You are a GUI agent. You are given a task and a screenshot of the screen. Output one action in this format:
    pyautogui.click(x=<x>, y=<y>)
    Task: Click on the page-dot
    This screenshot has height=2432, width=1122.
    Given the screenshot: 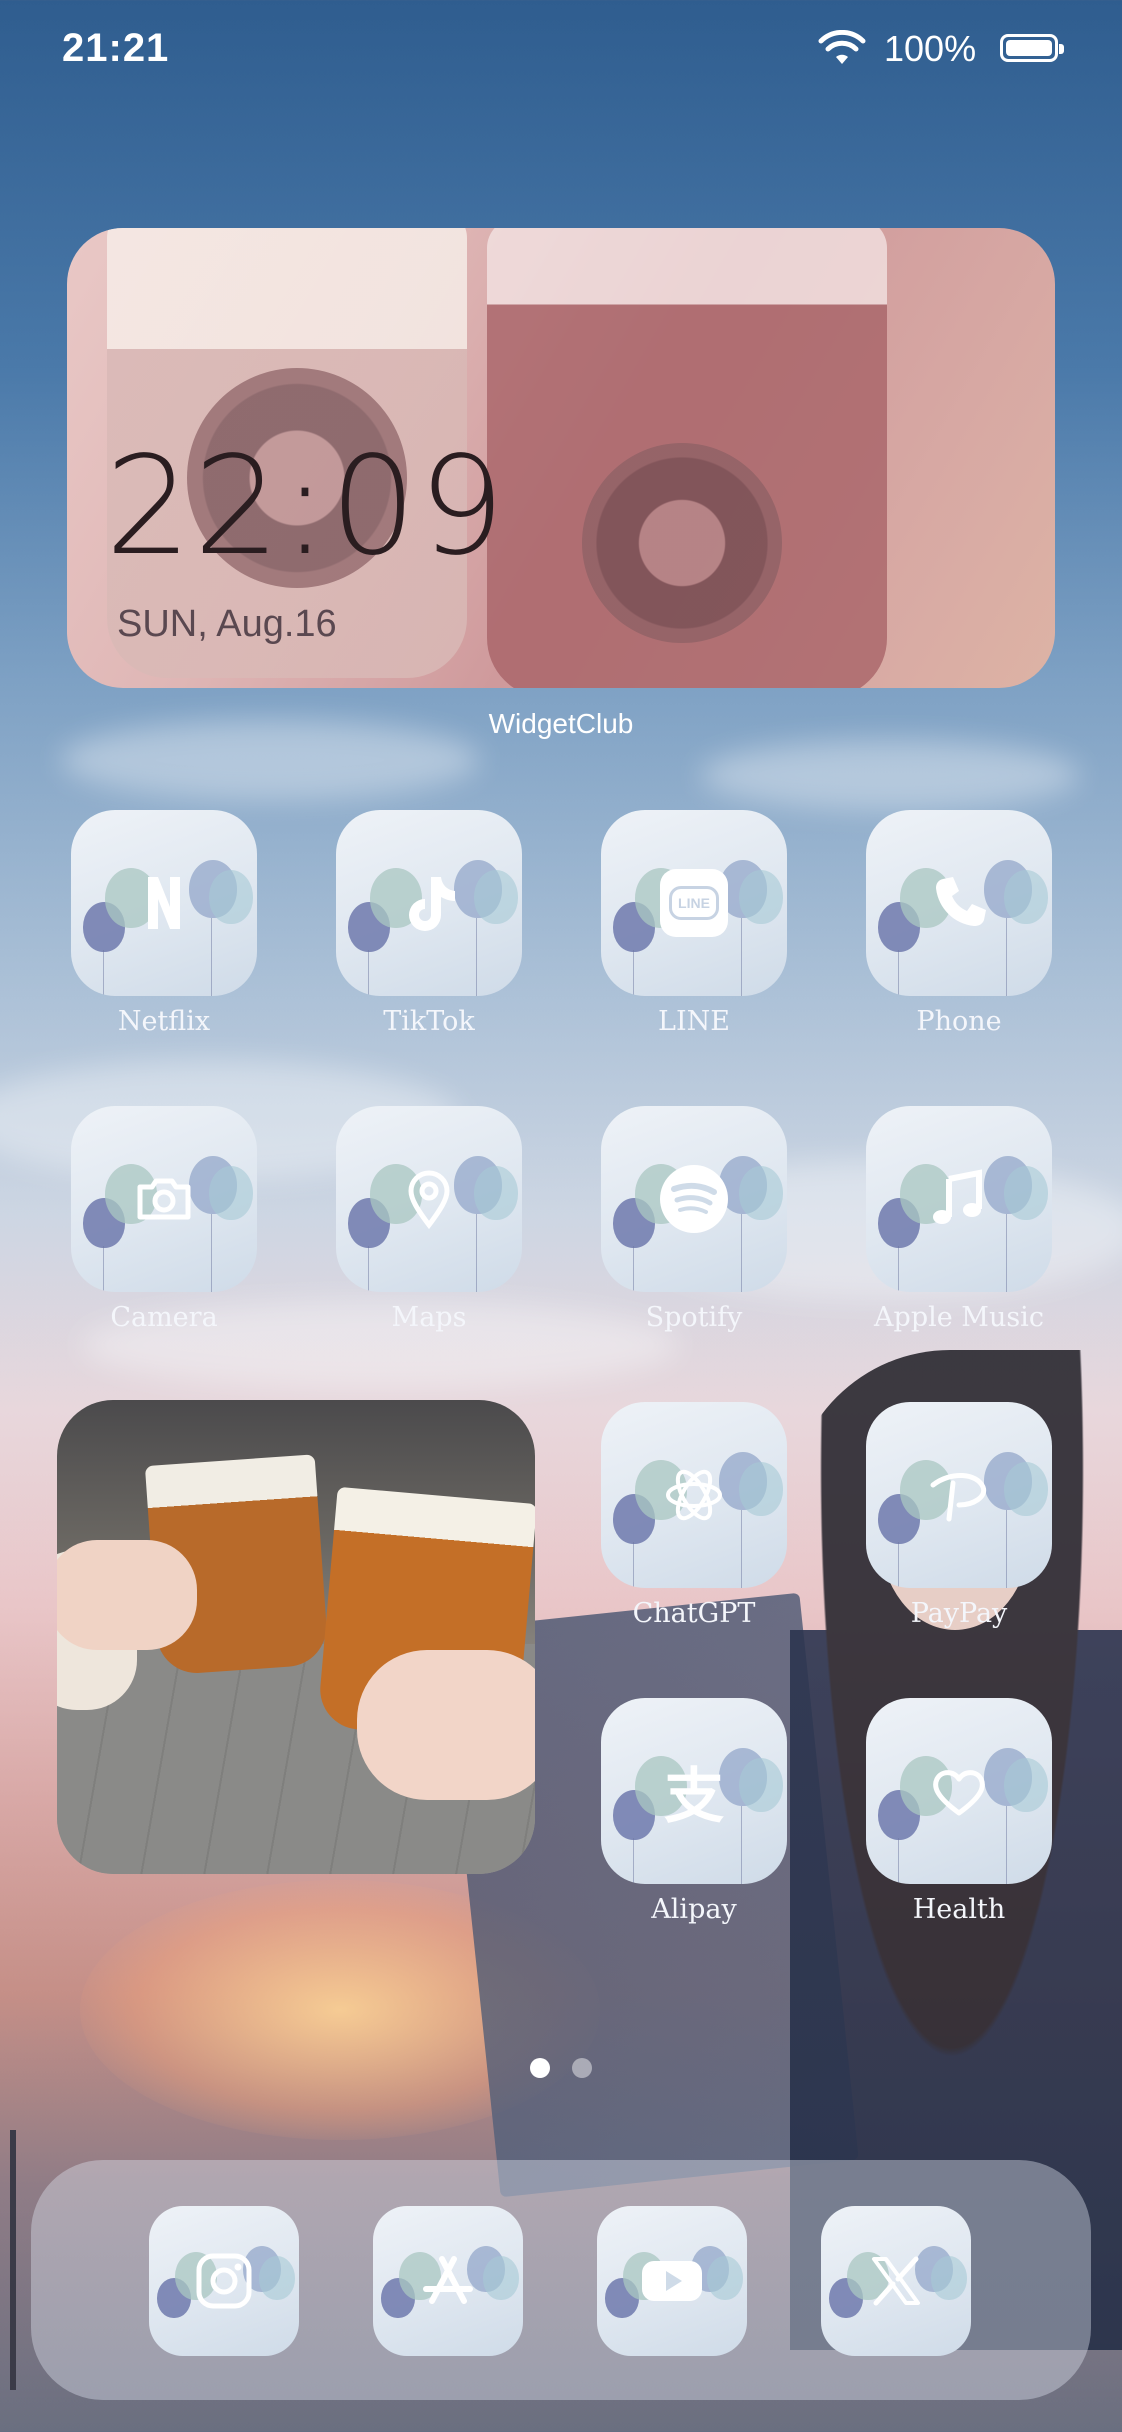 What is the action you would take?
    pyautogui.click(x=582, y=2068)
    